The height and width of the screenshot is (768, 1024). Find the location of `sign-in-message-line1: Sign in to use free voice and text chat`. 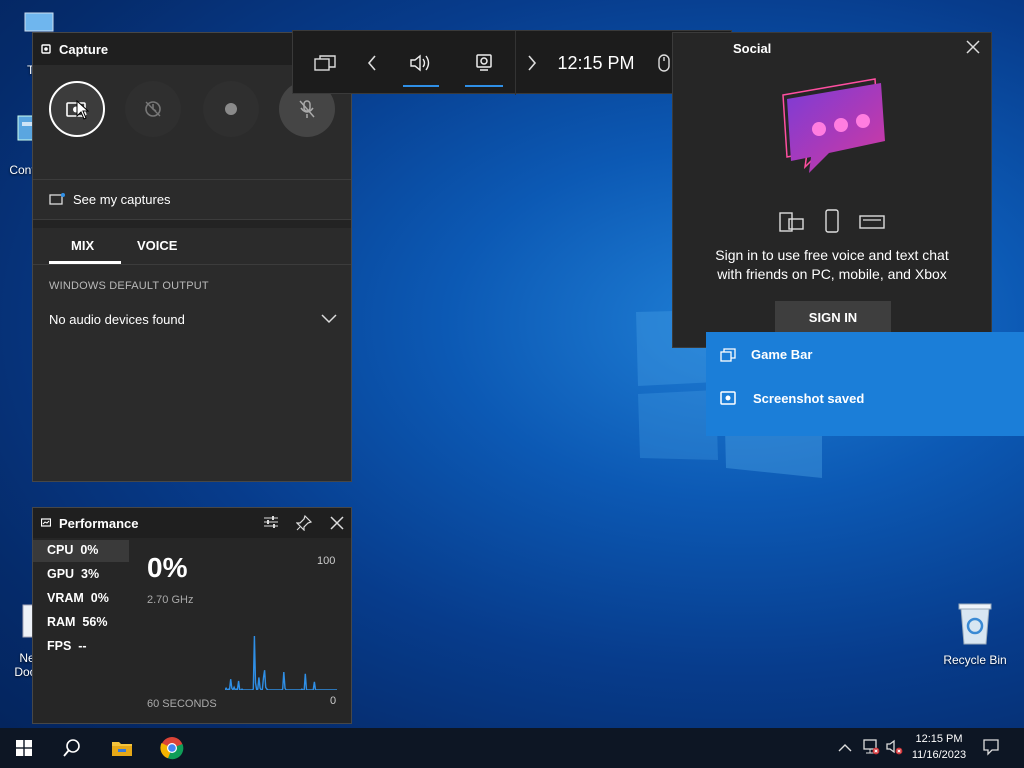

sign-in-message-line1: Sign in to use free voice and text chat is located at coordinates (832, 255).